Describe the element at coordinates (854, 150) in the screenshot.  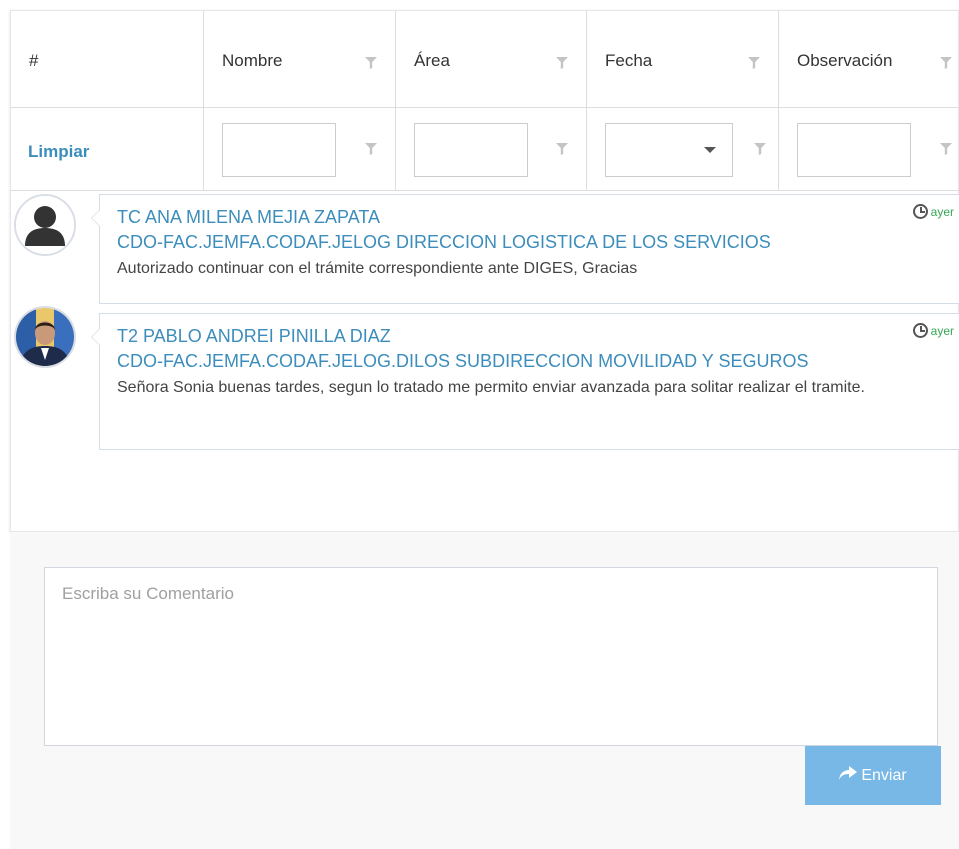
I see `filter-input-observacion` at that location.